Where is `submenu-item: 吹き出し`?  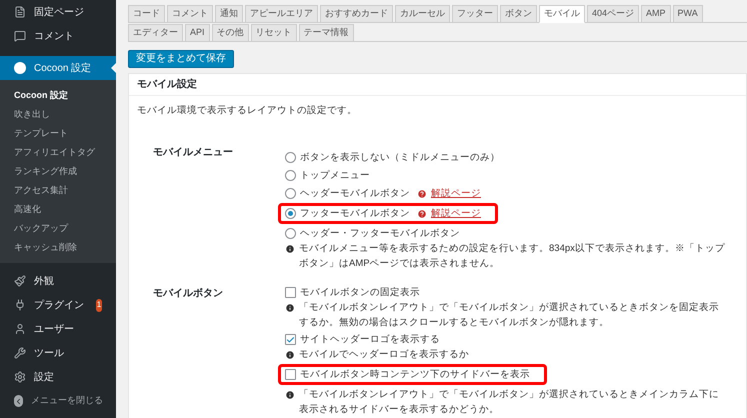
submenu-item: 吹き出し is located at coordinates (58, 114).